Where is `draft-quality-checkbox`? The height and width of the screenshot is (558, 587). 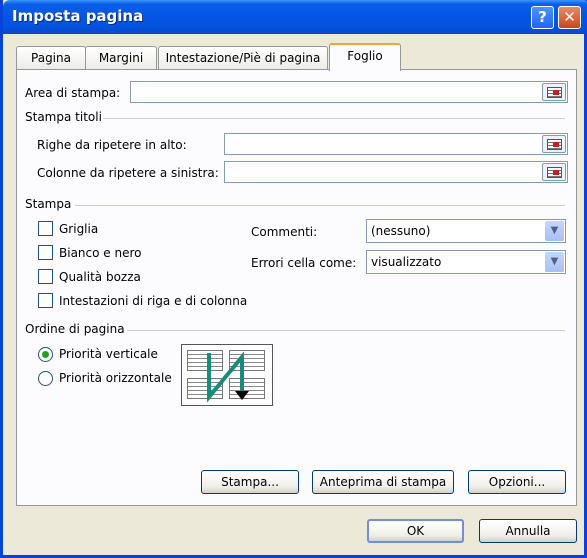
draft-quality-checkbox is located at coordinates (45, 276).